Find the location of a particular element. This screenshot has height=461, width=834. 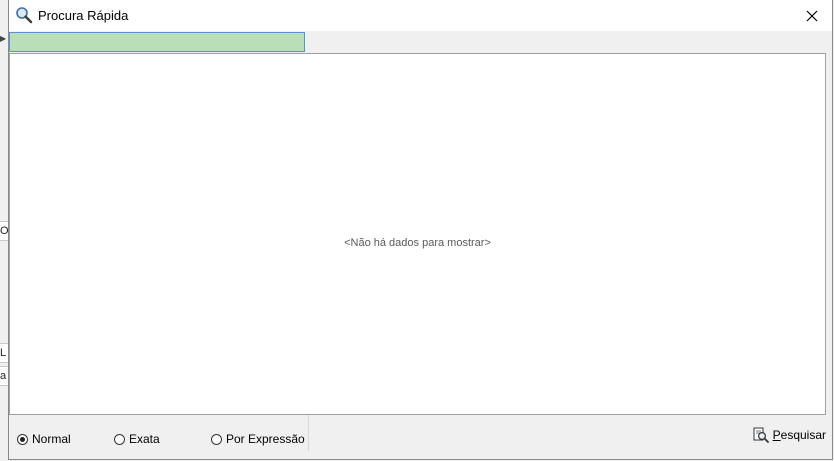

radio-exata: Exata is located at coordinates (137, 439).